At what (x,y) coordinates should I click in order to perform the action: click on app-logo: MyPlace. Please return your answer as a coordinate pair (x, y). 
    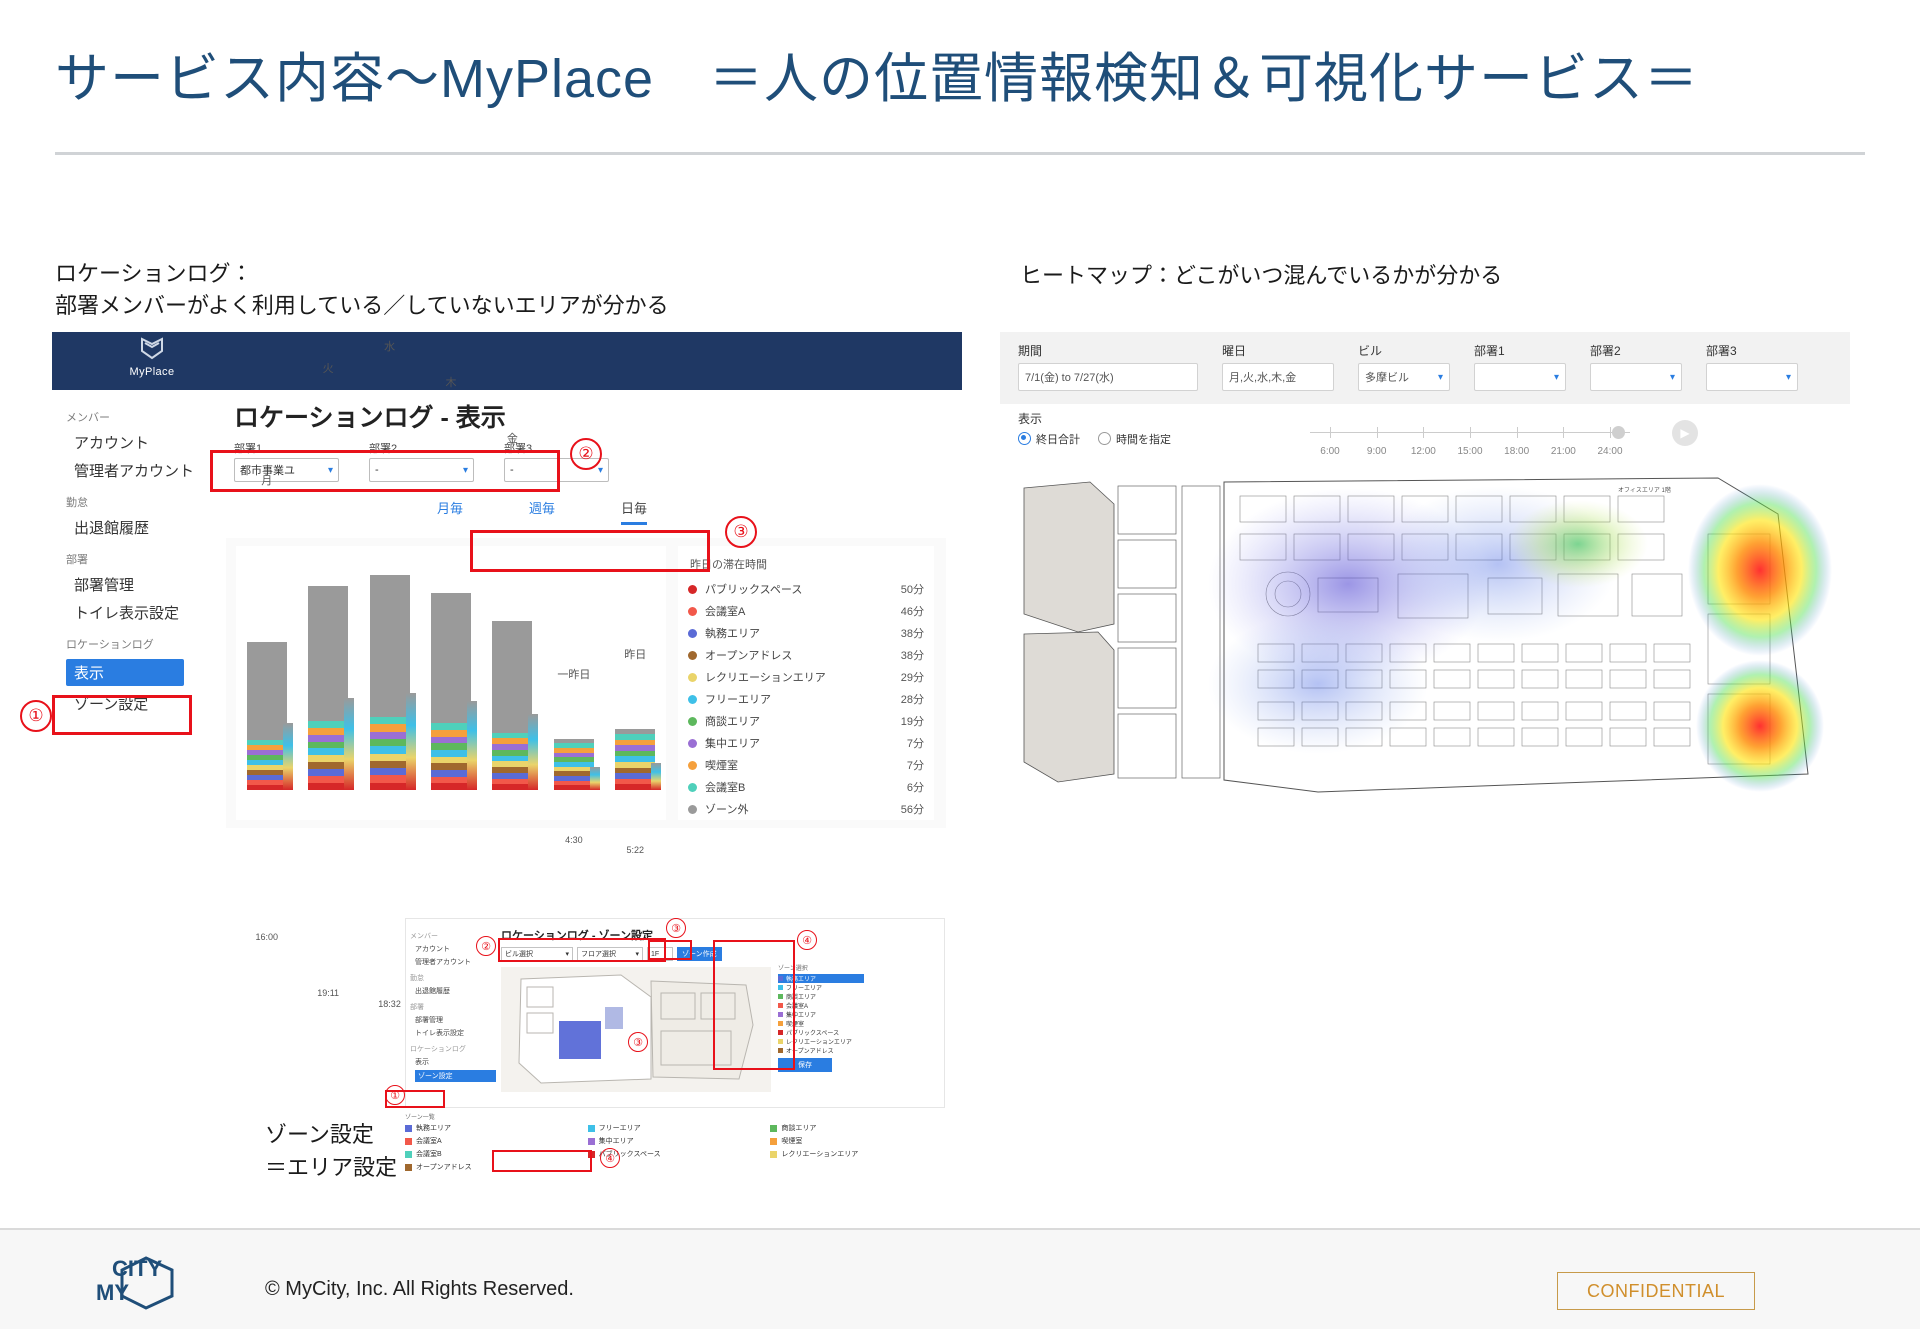
    Looking at the image, I should click on (152, 357).